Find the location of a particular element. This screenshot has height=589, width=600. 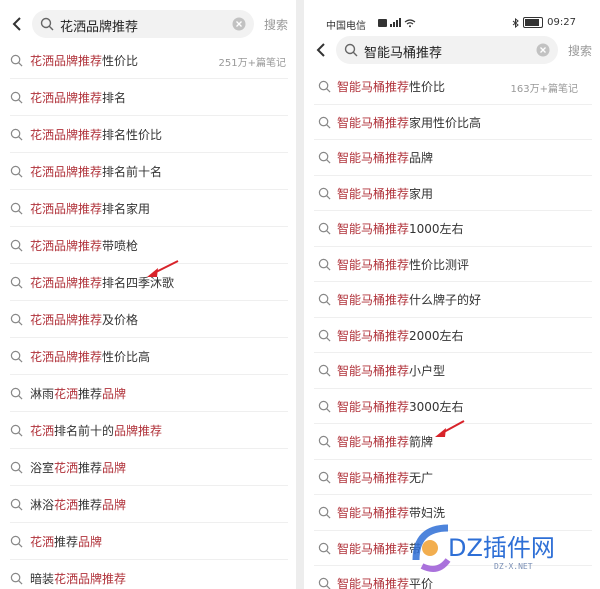

suggestion-row: 智能马桶推荐性价比测评 is located at coordinates (452, 265).